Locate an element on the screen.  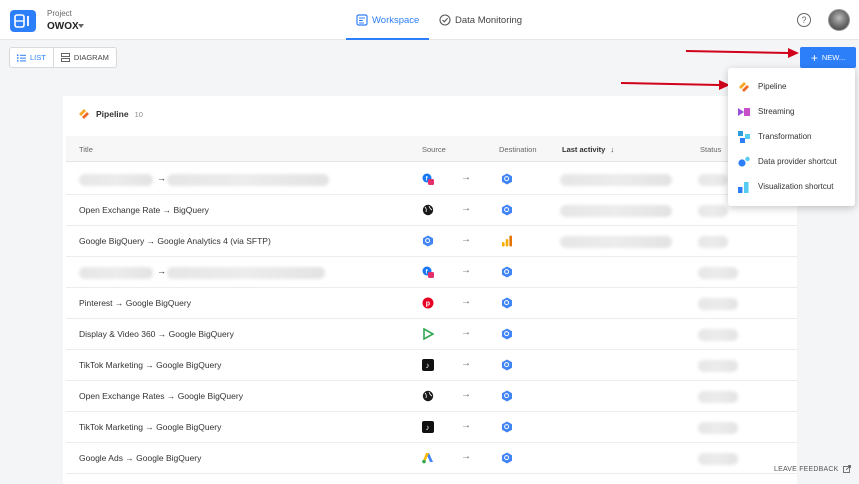
sort-down-icon: ↓ is located at coordinates (612, 149).